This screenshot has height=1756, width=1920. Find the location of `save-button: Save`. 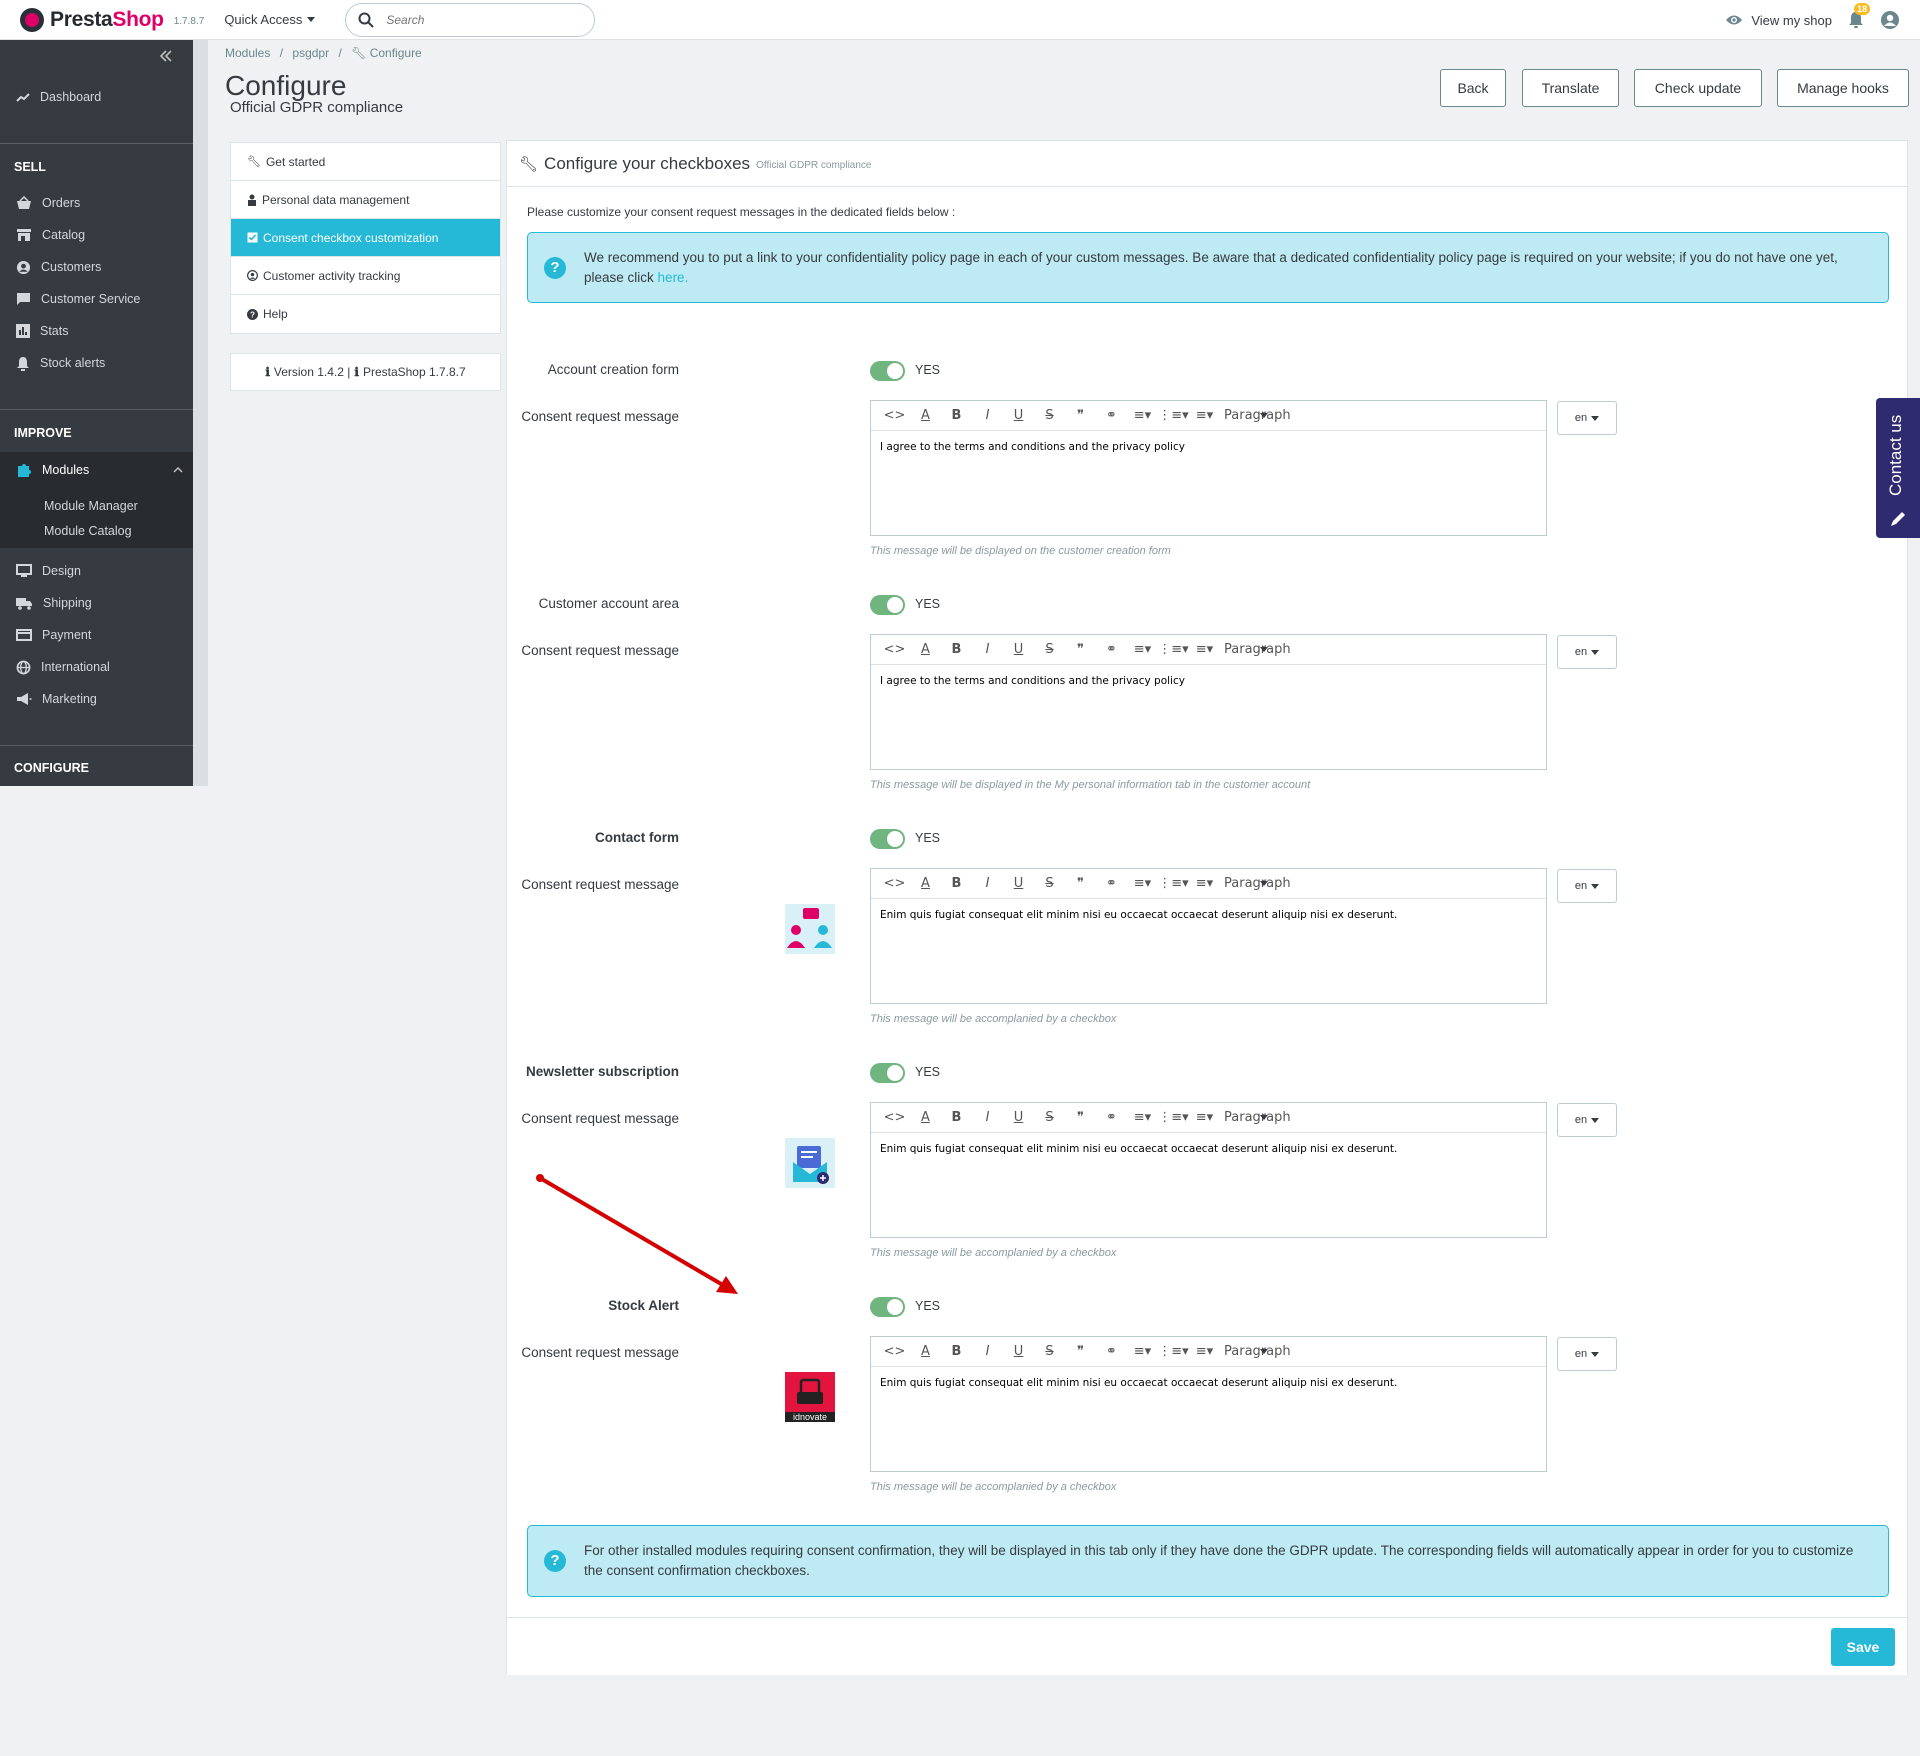

save-button: Save is located at coordinates (1863, 1647).